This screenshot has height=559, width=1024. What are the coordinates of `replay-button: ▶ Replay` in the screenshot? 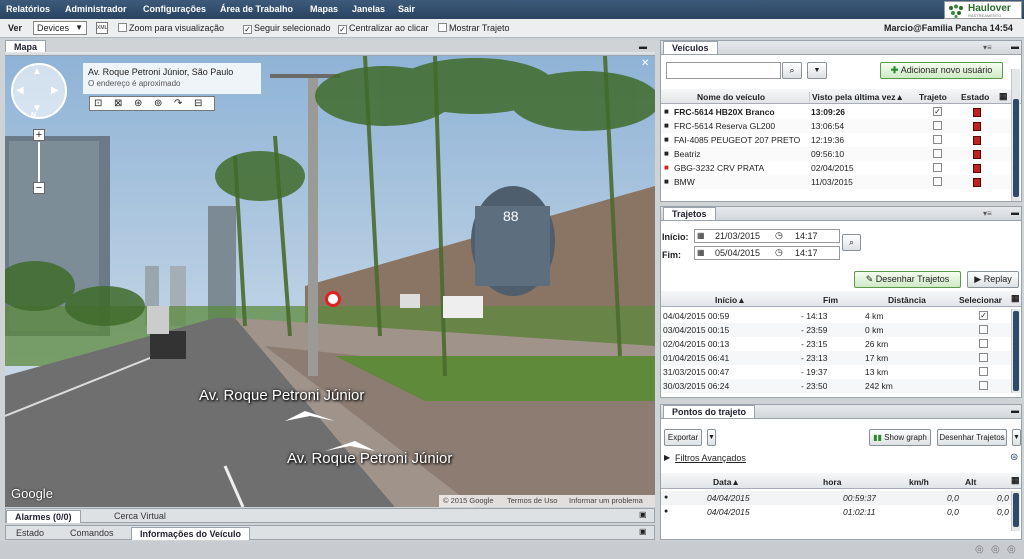 It's located at (993, 279).